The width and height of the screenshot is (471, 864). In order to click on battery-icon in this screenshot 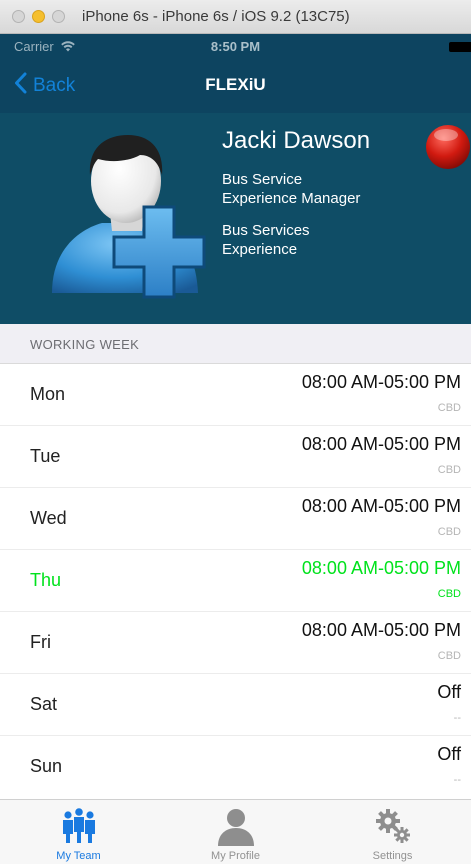, I will do `click(460, 47)`.